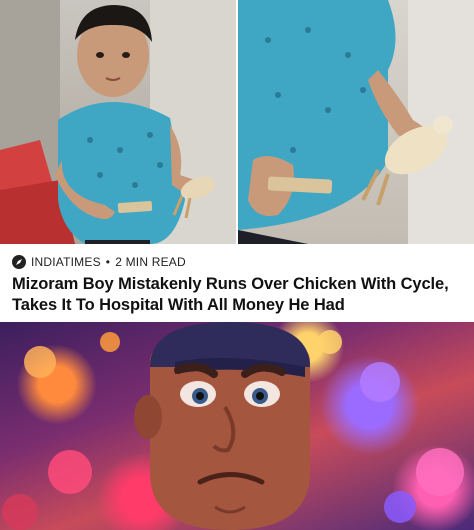 This screenshot has height=530, width=474. What do you see at coordinates (19, 262) in the screenshot?
I see `compass-icon` at bounding box center [19, 262].